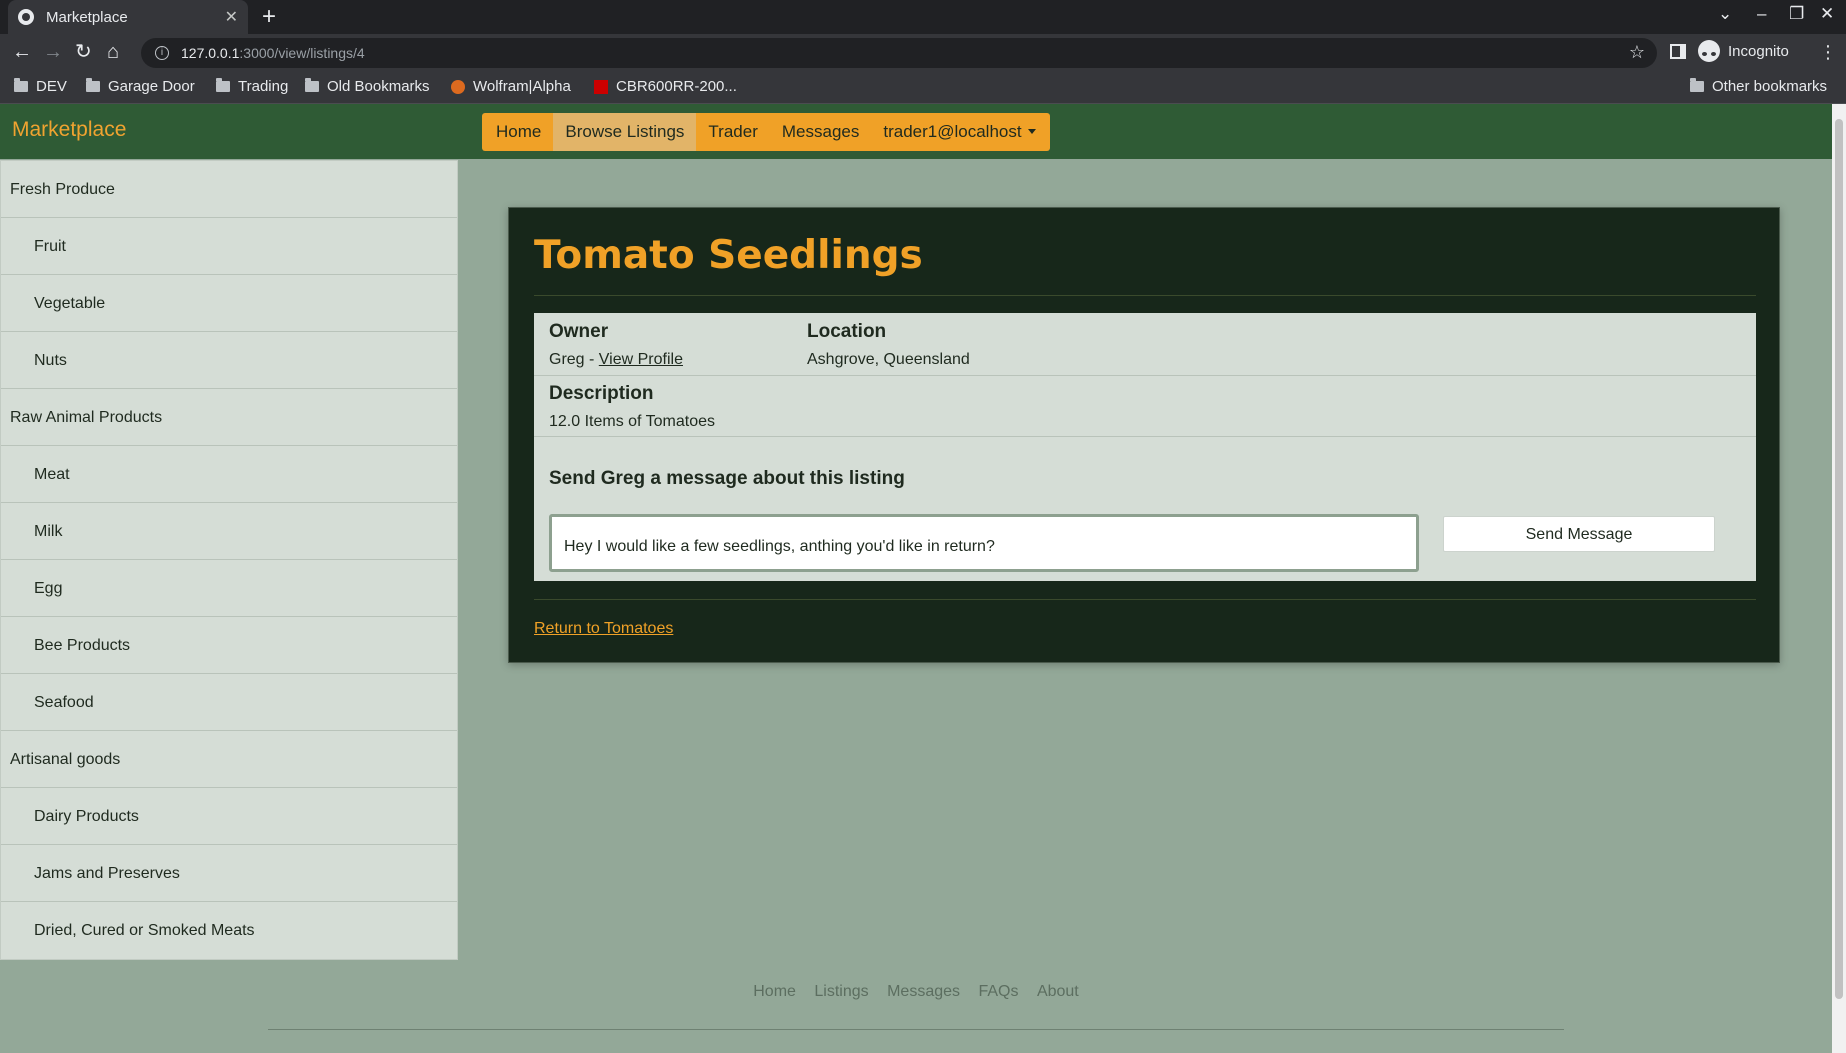 This screenshot has height=1053, width=1846. Describe the element at coordinates (603, 629) in the screenshot. I see `return-link: Return to Tomatoes` at that location.